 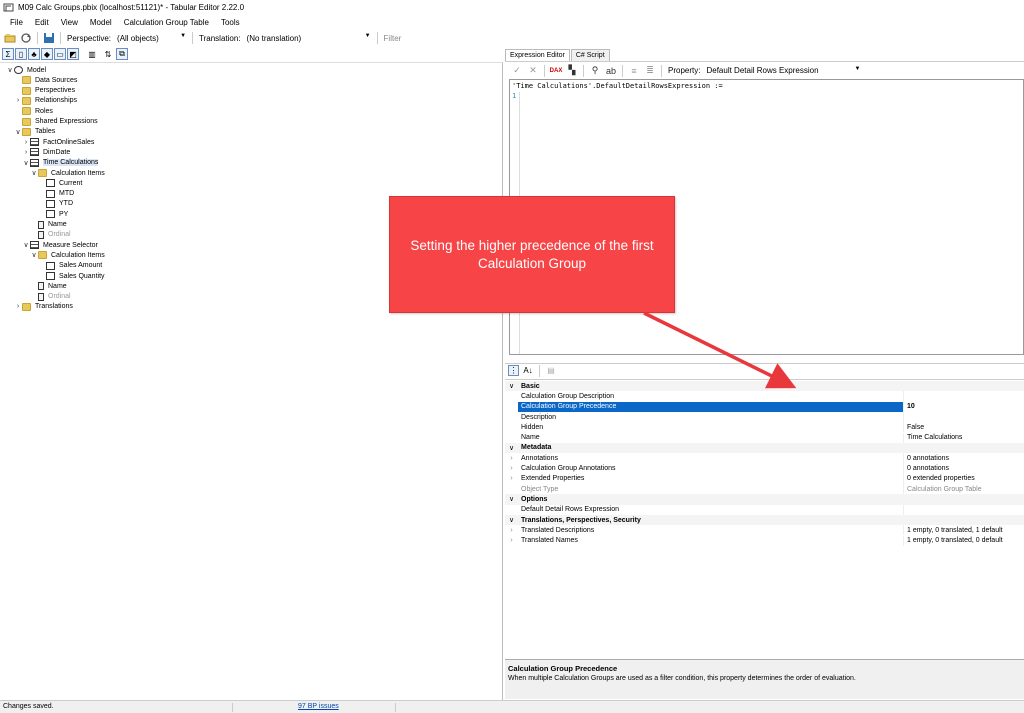 What do you see at coordinates (92, 54) in the screenshot?
I see `grid-view-icon: ▥` at bounding box center [92, 54].